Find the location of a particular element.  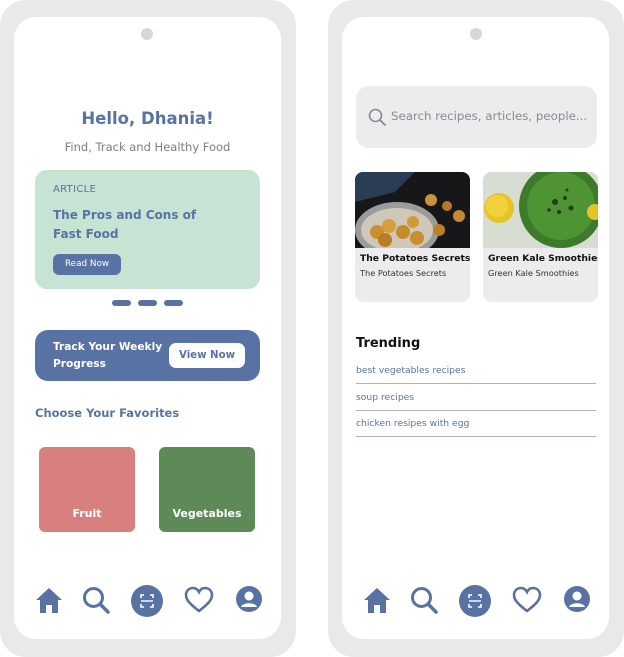

article-title: The Pros and Cons of Fast Food is located at coordinates (125, 224).